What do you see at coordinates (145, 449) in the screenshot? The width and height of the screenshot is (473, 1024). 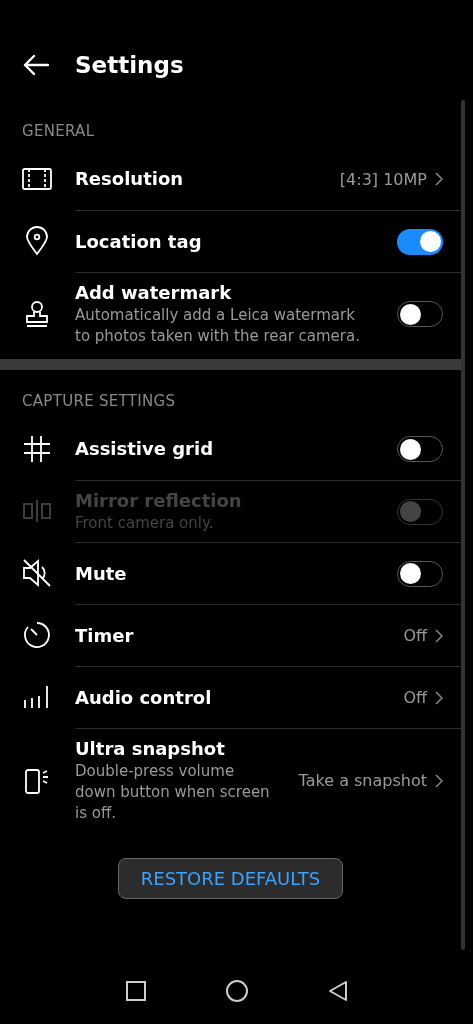 I see `setting-title: Assistive grid` at bounding box center [145, 449].